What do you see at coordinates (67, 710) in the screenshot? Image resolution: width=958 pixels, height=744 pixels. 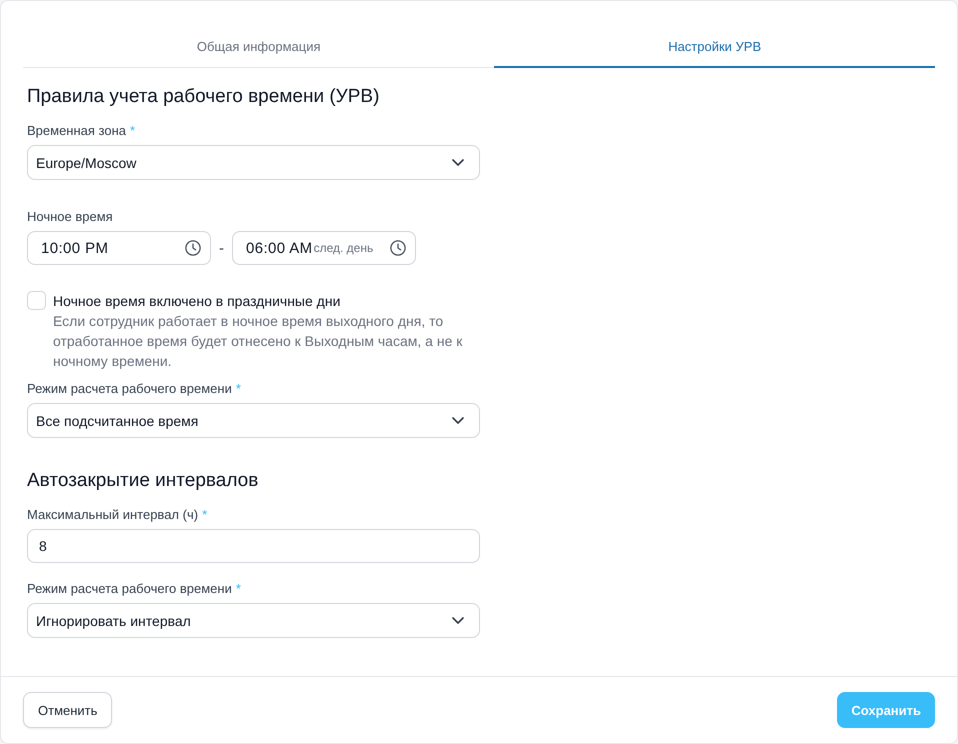 I see `cancel-button: Отменить` at bounding box center [67, 710].